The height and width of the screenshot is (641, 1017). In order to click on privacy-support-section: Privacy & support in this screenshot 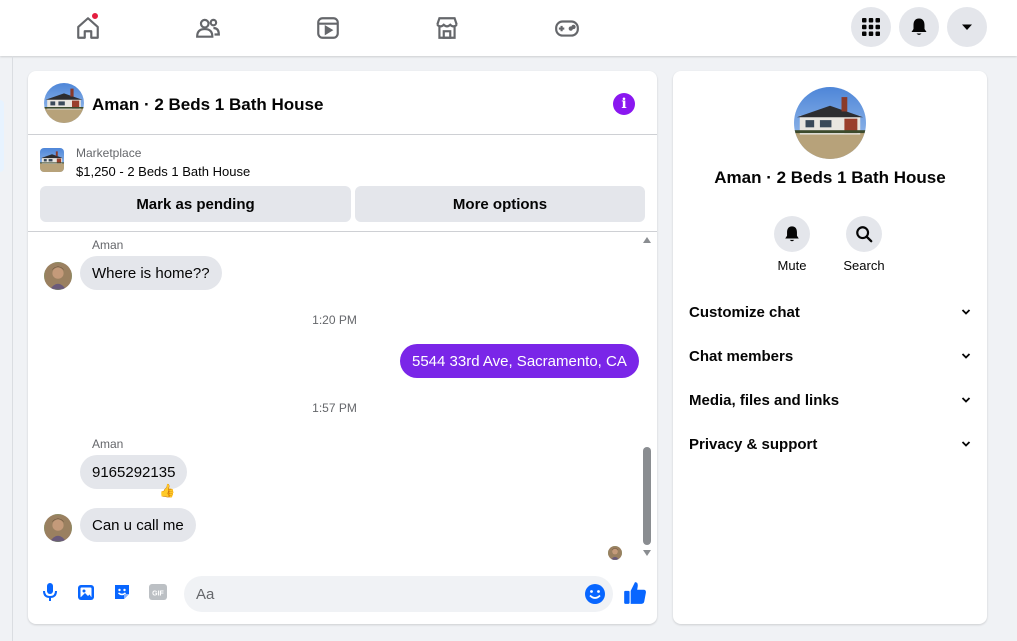, I will do `click(830, 444)`.